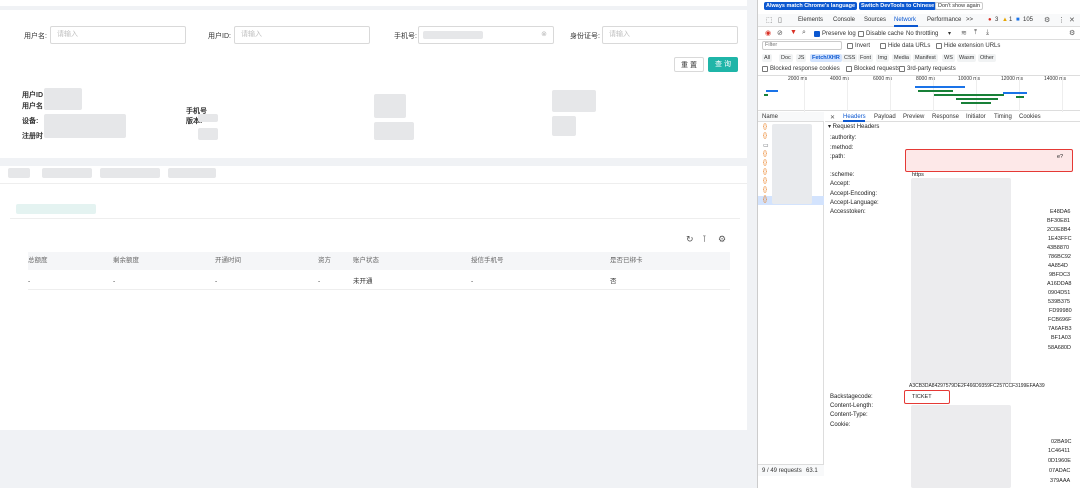 The width and height of the screenshot is (1080, 488). I want to click on userid-label: 用户ID:, so click(219, 36).